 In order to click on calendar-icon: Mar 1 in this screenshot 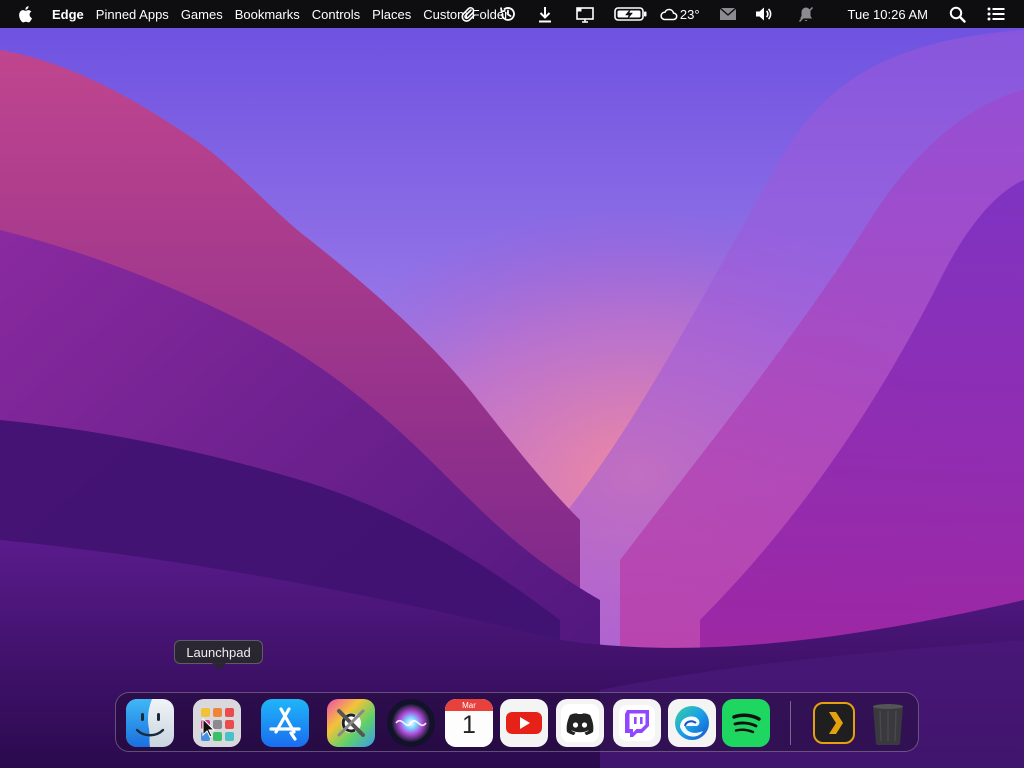, I will do `click(469, 723)`.